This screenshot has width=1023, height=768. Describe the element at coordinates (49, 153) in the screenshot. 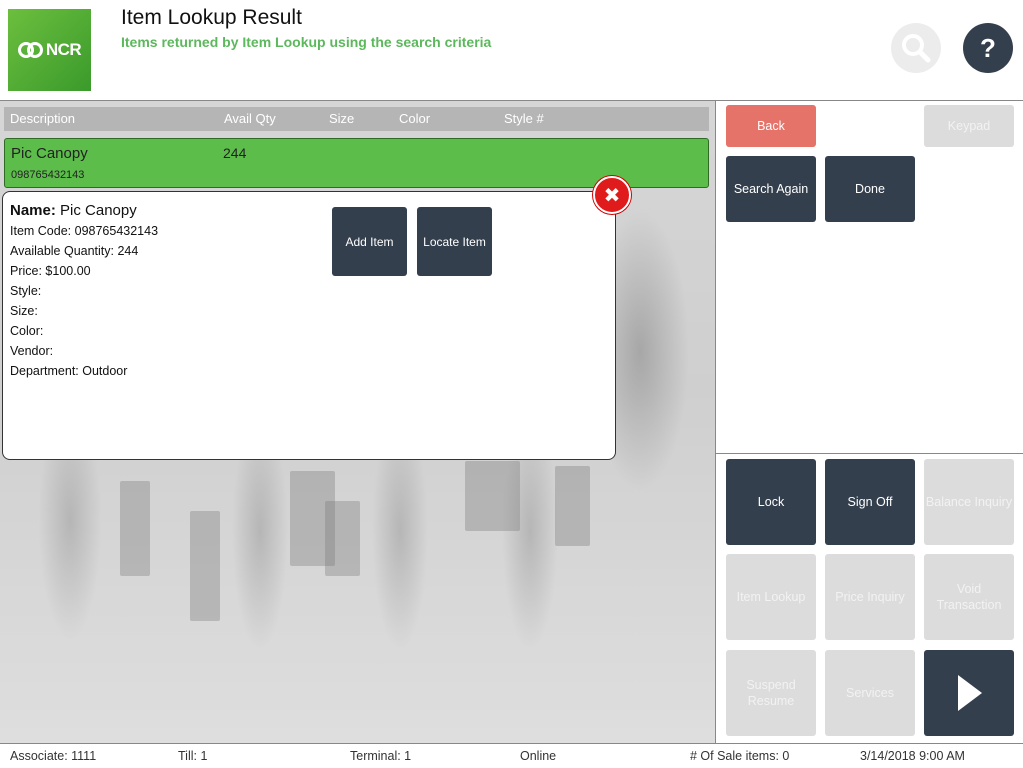

I see `row-description: Pic Canopy` at that location.